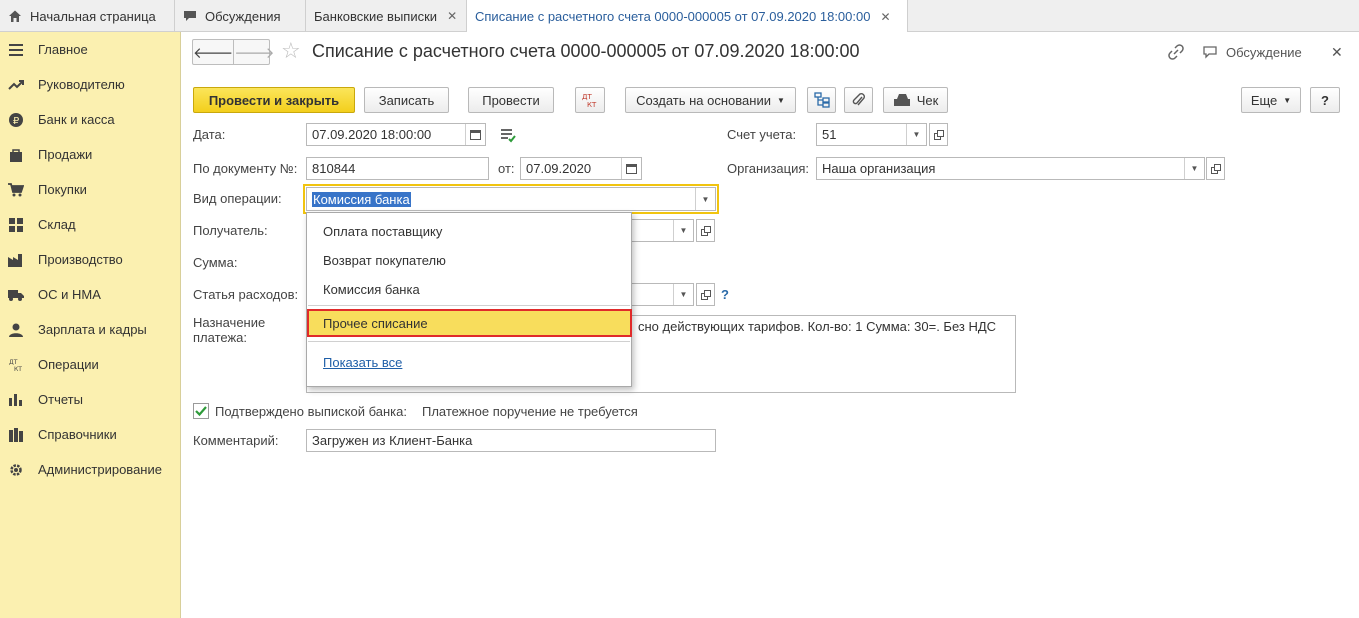  Describe the element at coordinates (237, 198) in the screenshot. I see `operation-type-label: Вид операции:` at that location.